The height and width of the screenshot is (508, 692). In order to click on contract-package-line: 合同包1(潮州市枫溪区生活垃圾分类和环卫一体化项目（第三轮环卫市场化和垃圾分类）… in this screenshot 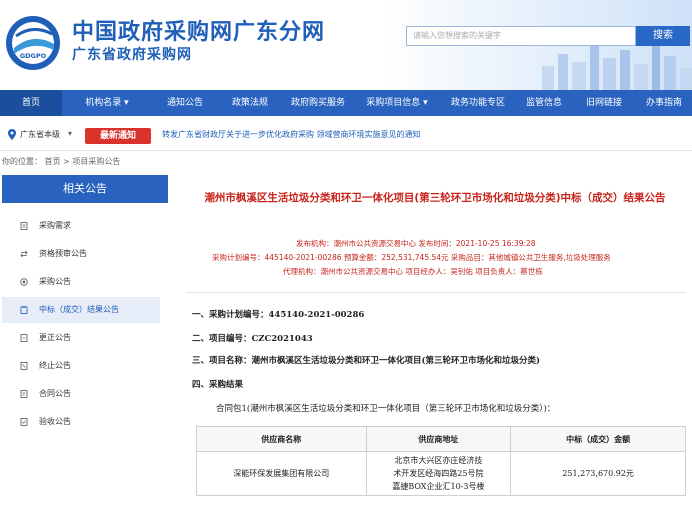, I will do `click(386, 409)`.